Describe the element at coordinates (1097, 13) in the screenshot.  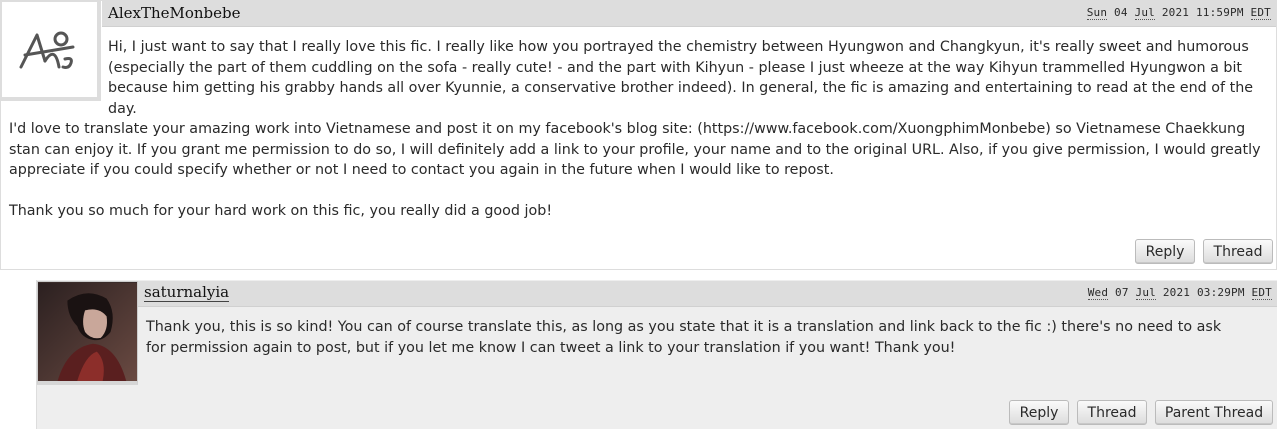
I see `weekday: Sun` at that location.